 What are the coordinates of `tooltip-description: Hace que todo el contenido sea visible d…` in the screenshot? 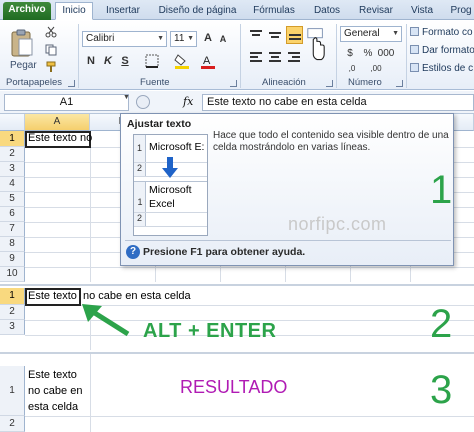 It's located at (331, 141).